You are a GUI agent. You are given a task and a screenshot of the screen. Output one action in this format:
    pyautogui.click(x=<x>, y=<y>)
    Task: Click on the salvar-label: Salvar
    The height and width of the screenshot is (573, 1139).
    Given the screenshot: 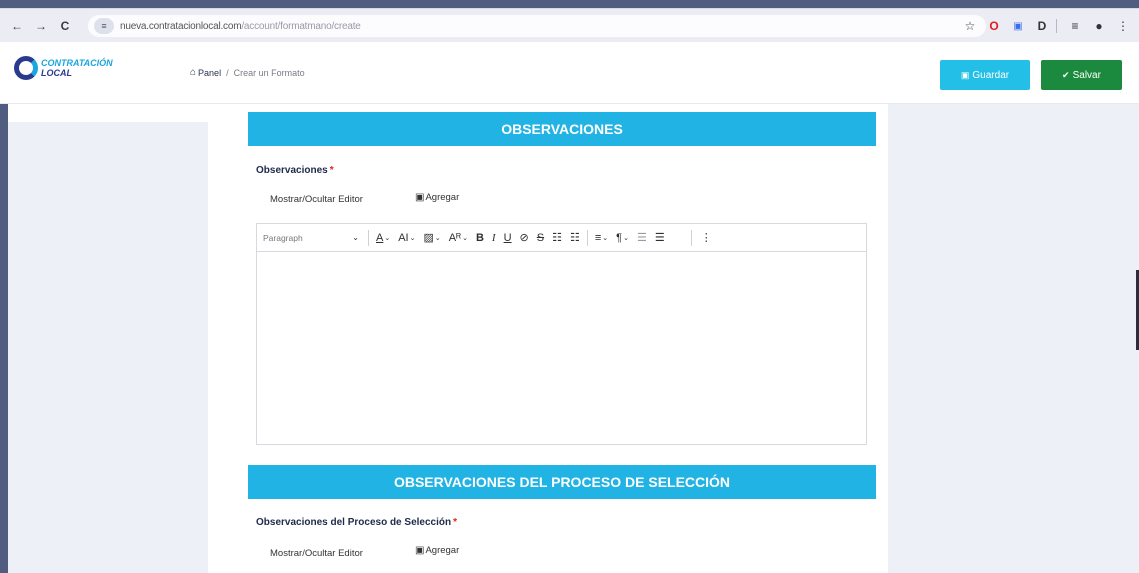 What is the action you would take?
    pyautogui.click(x=1086, y=75)
    